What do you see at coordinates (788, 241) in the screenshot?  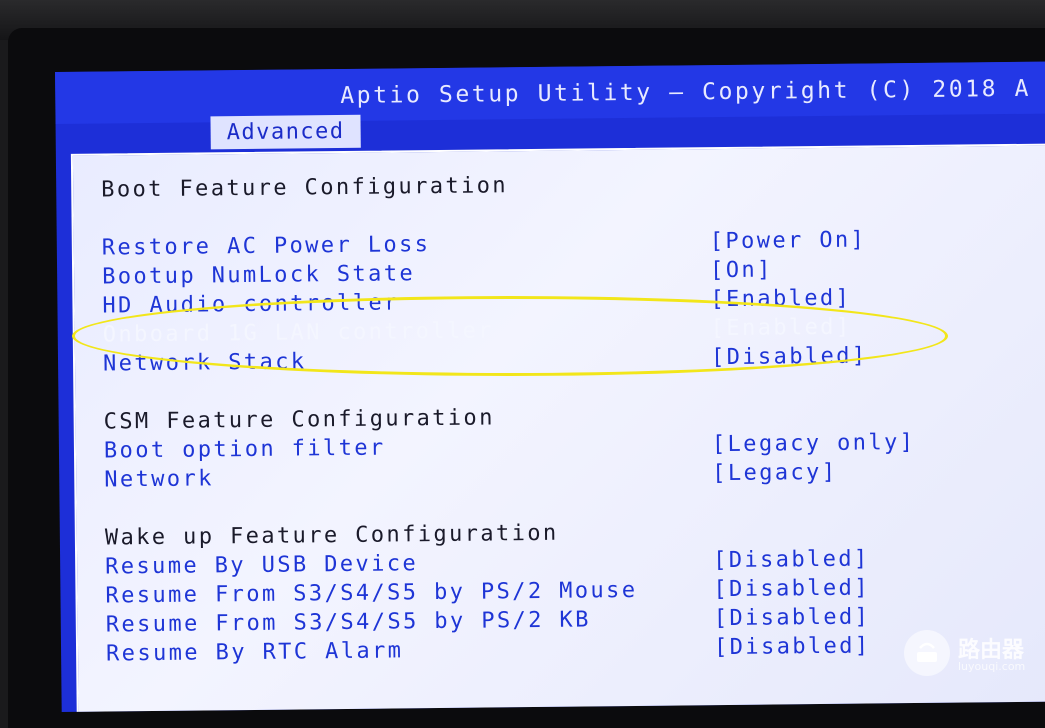 I see `value-restore-ac-power-loss: [Power On]` at bounding box center [788, 241].